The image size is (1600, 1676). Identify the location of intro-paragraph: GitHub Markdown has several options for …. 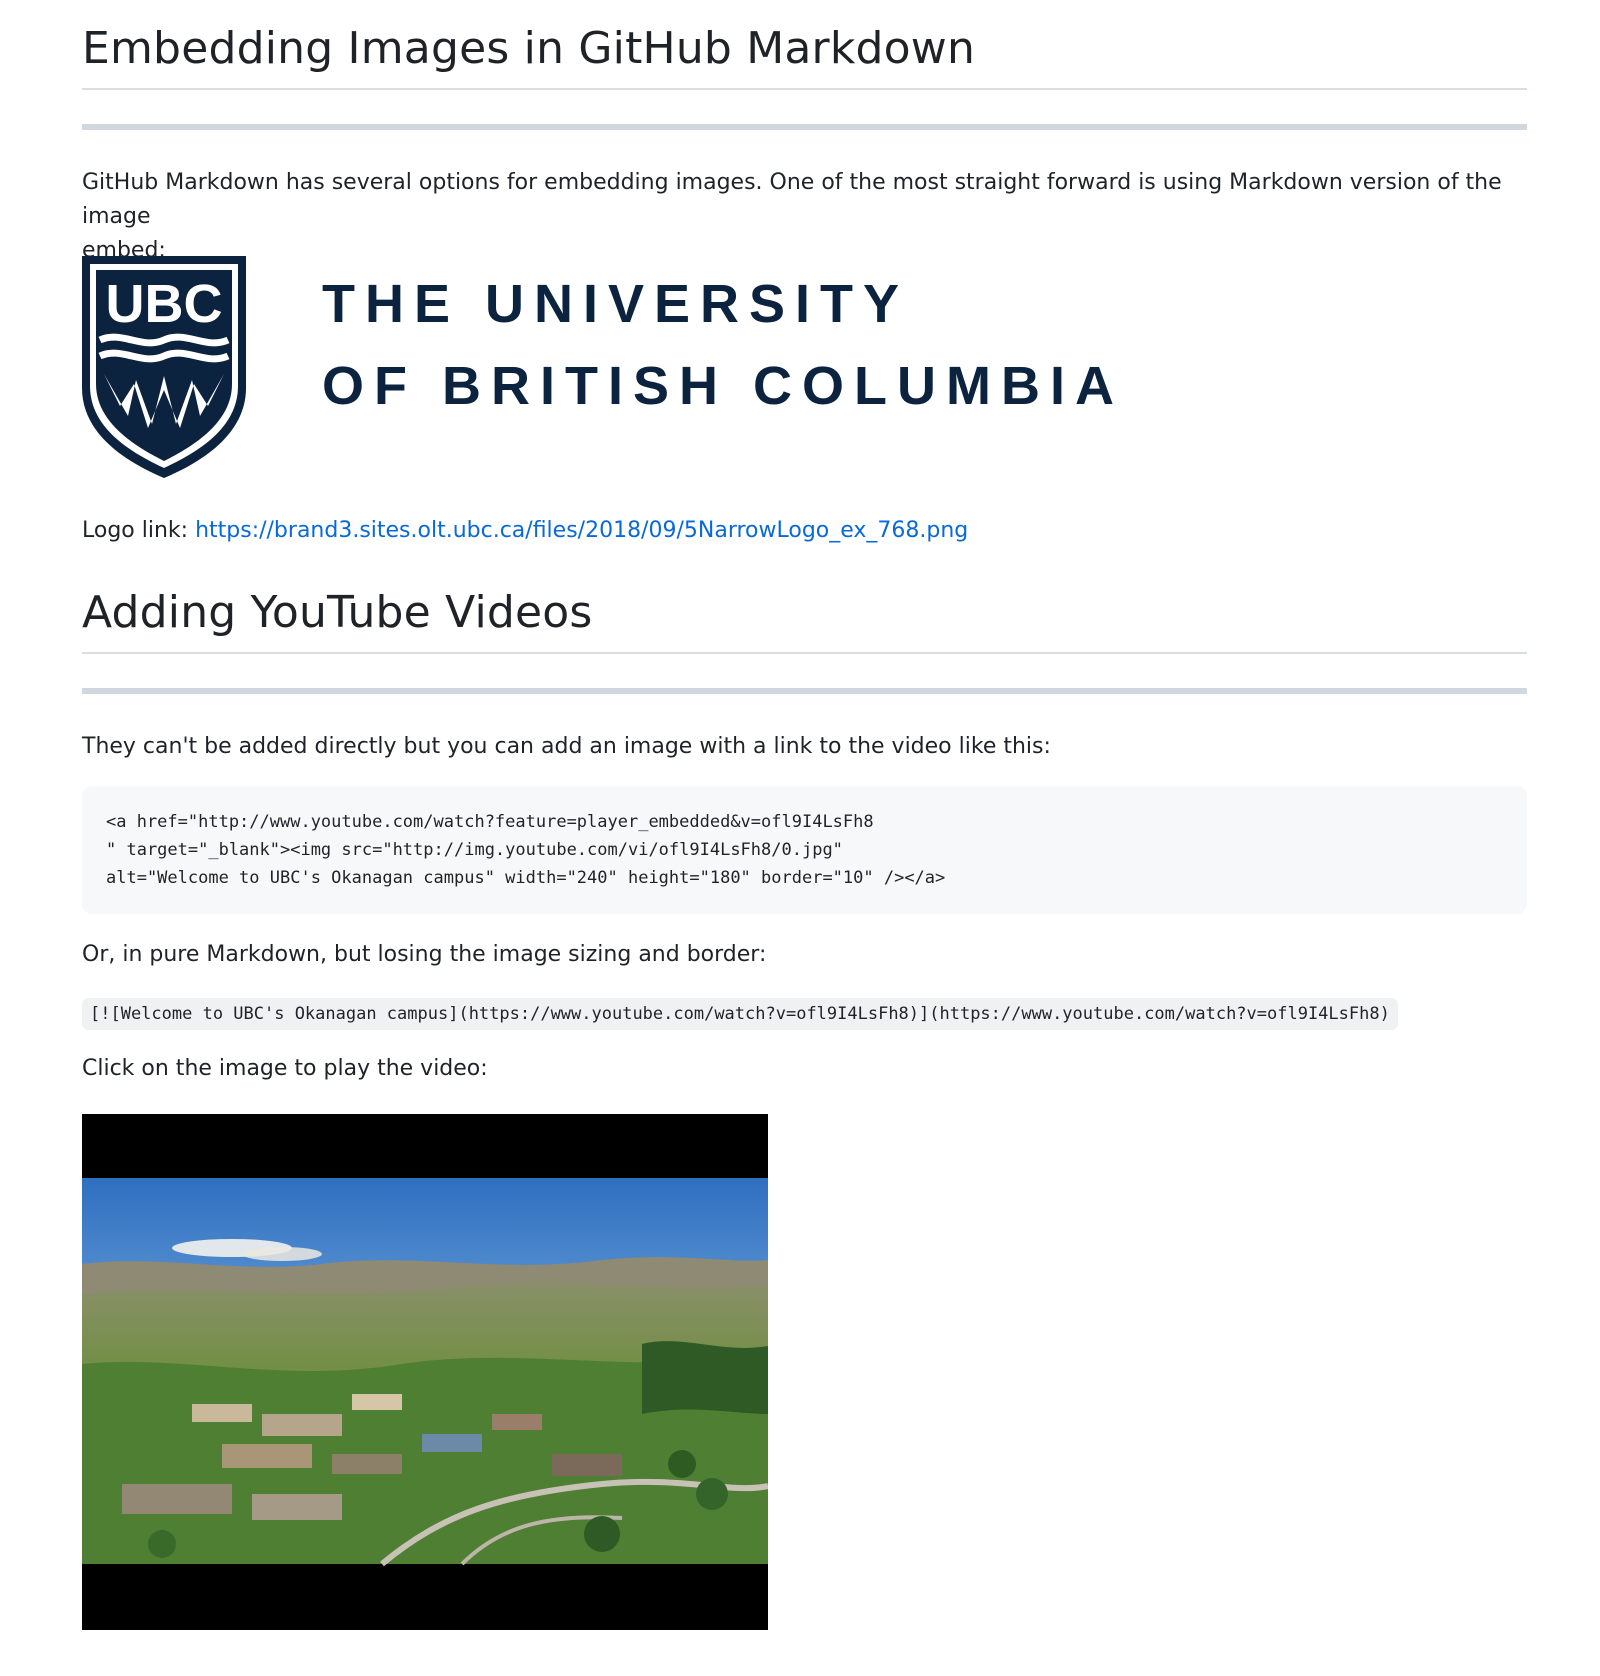
(812, 217).